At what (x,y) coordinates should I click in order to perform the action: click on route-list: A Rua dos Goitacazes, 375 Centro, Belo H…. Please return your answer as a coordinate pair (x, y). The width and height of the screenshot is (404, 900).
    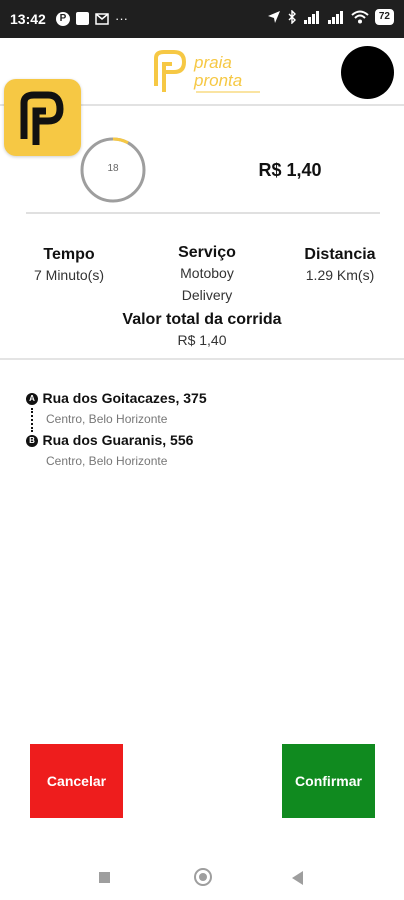
    Looking at the image, I should click on (206, 429).